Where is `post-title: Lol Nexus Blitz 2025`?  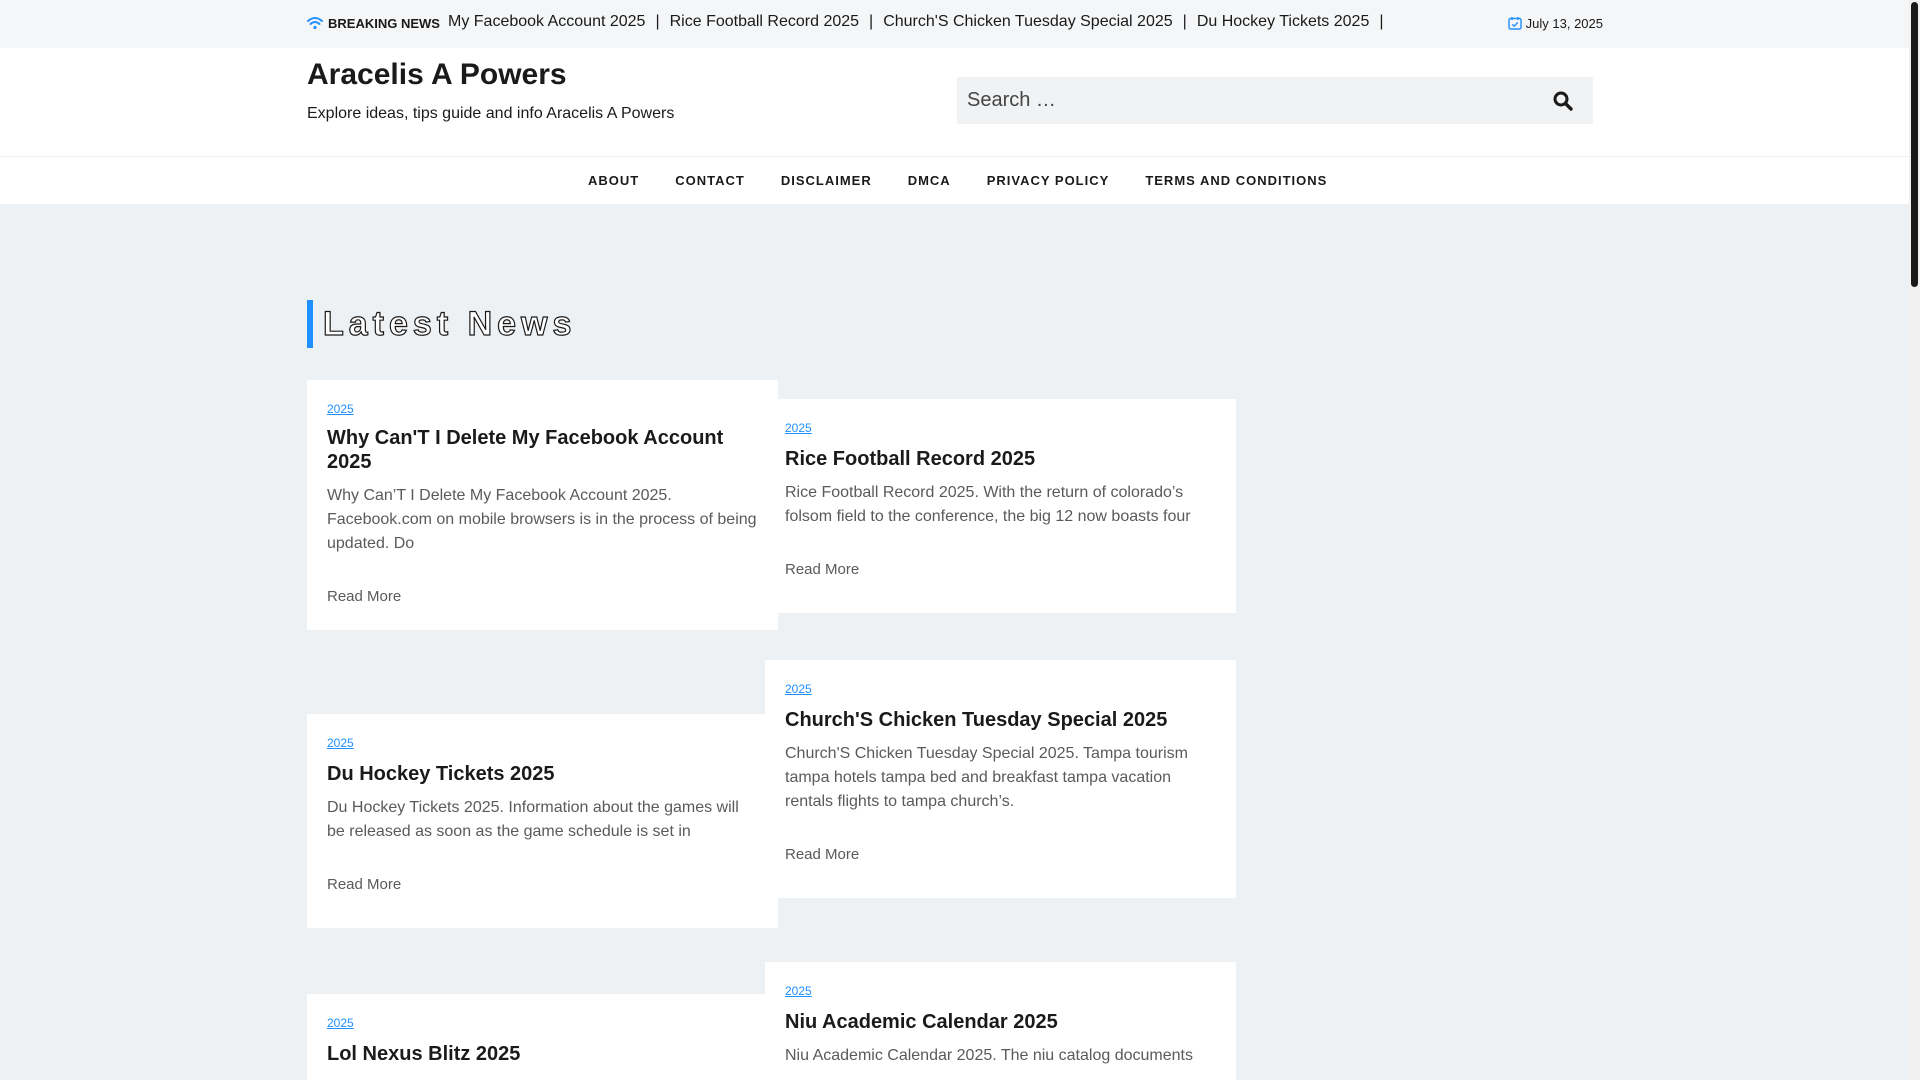
post-title: Lol Nexus Blitz 2025 is located at coordinates (542, 1054).